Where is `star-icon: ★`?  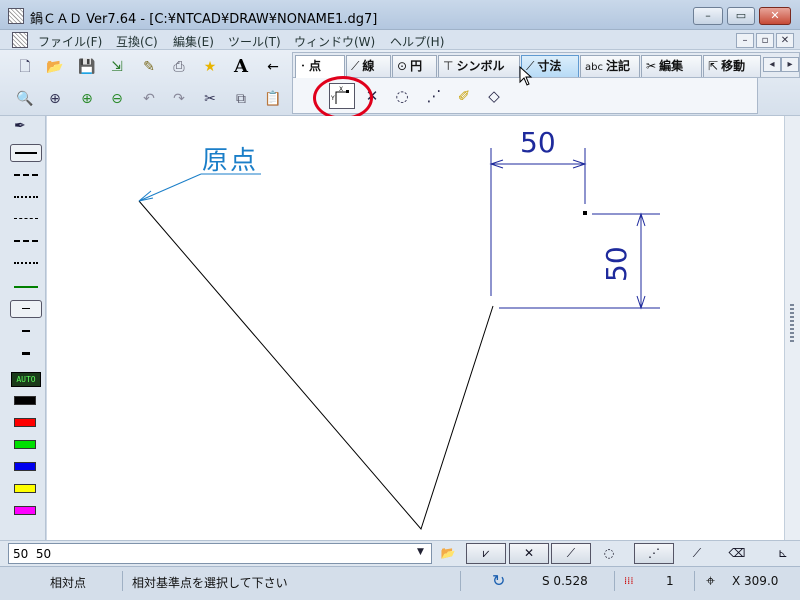 star-icon: ★ is located at coordinates (210, 67).